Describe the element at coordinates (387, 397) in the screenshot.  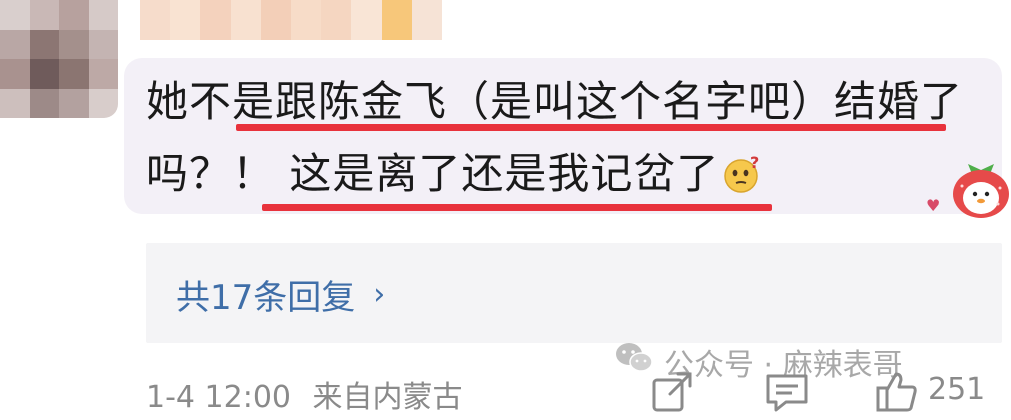
I see `comment-location: 来自内蒙古` at that location.